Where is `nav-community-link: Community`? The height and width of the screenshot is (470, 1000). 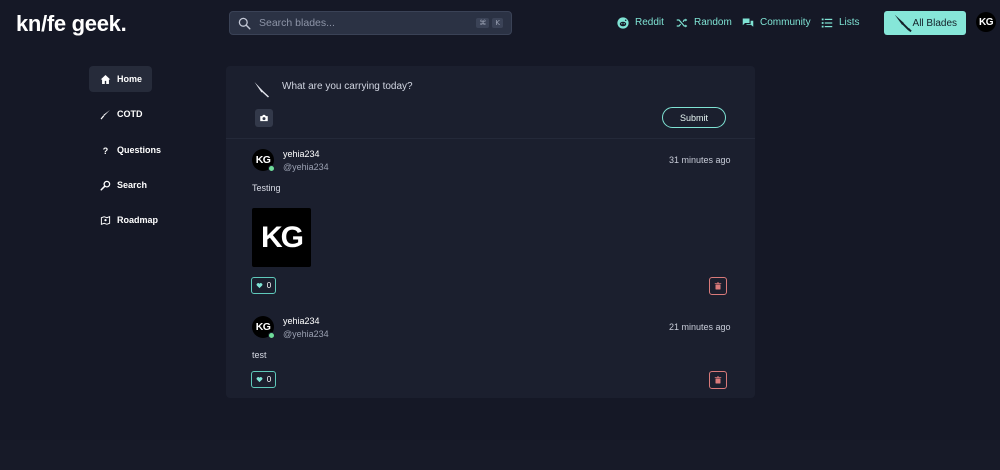
nav-community-link: Community is located at coordinates (776, 23).